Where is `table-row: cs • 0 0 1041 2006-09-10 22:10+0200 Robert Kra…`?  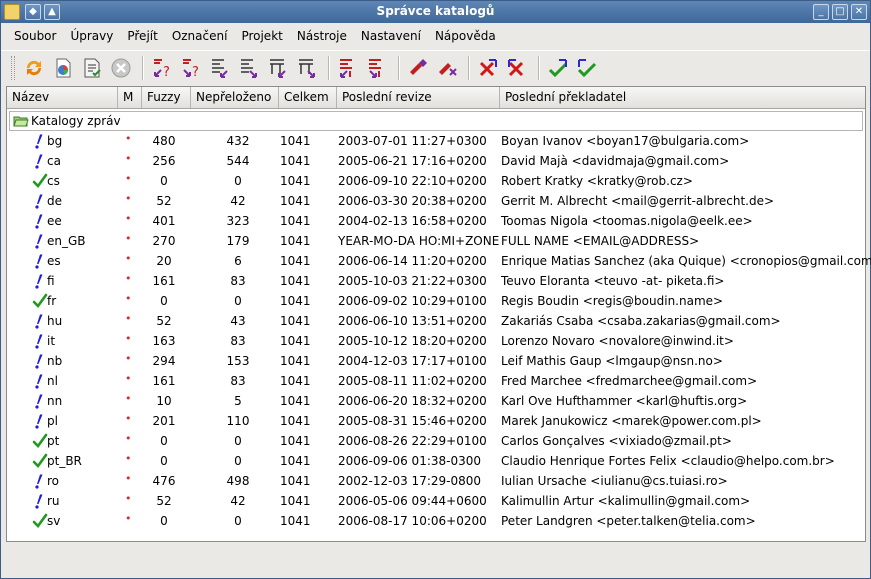
table-row: cs • 0 0 1041 2006-09-10 22:10+0200 Robert Kra… is located at coordinates (436, 181).